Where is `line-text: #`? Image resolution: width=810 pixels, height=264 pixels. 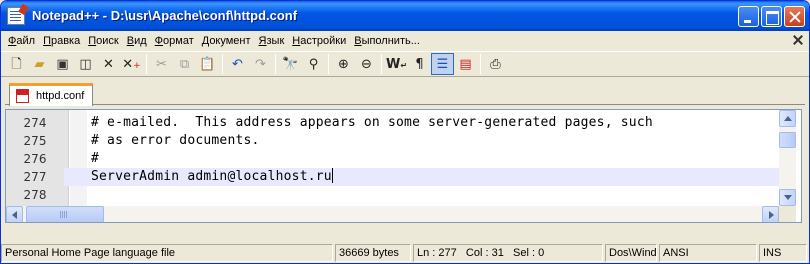 line-text: # is located at coordinates (95, 159).